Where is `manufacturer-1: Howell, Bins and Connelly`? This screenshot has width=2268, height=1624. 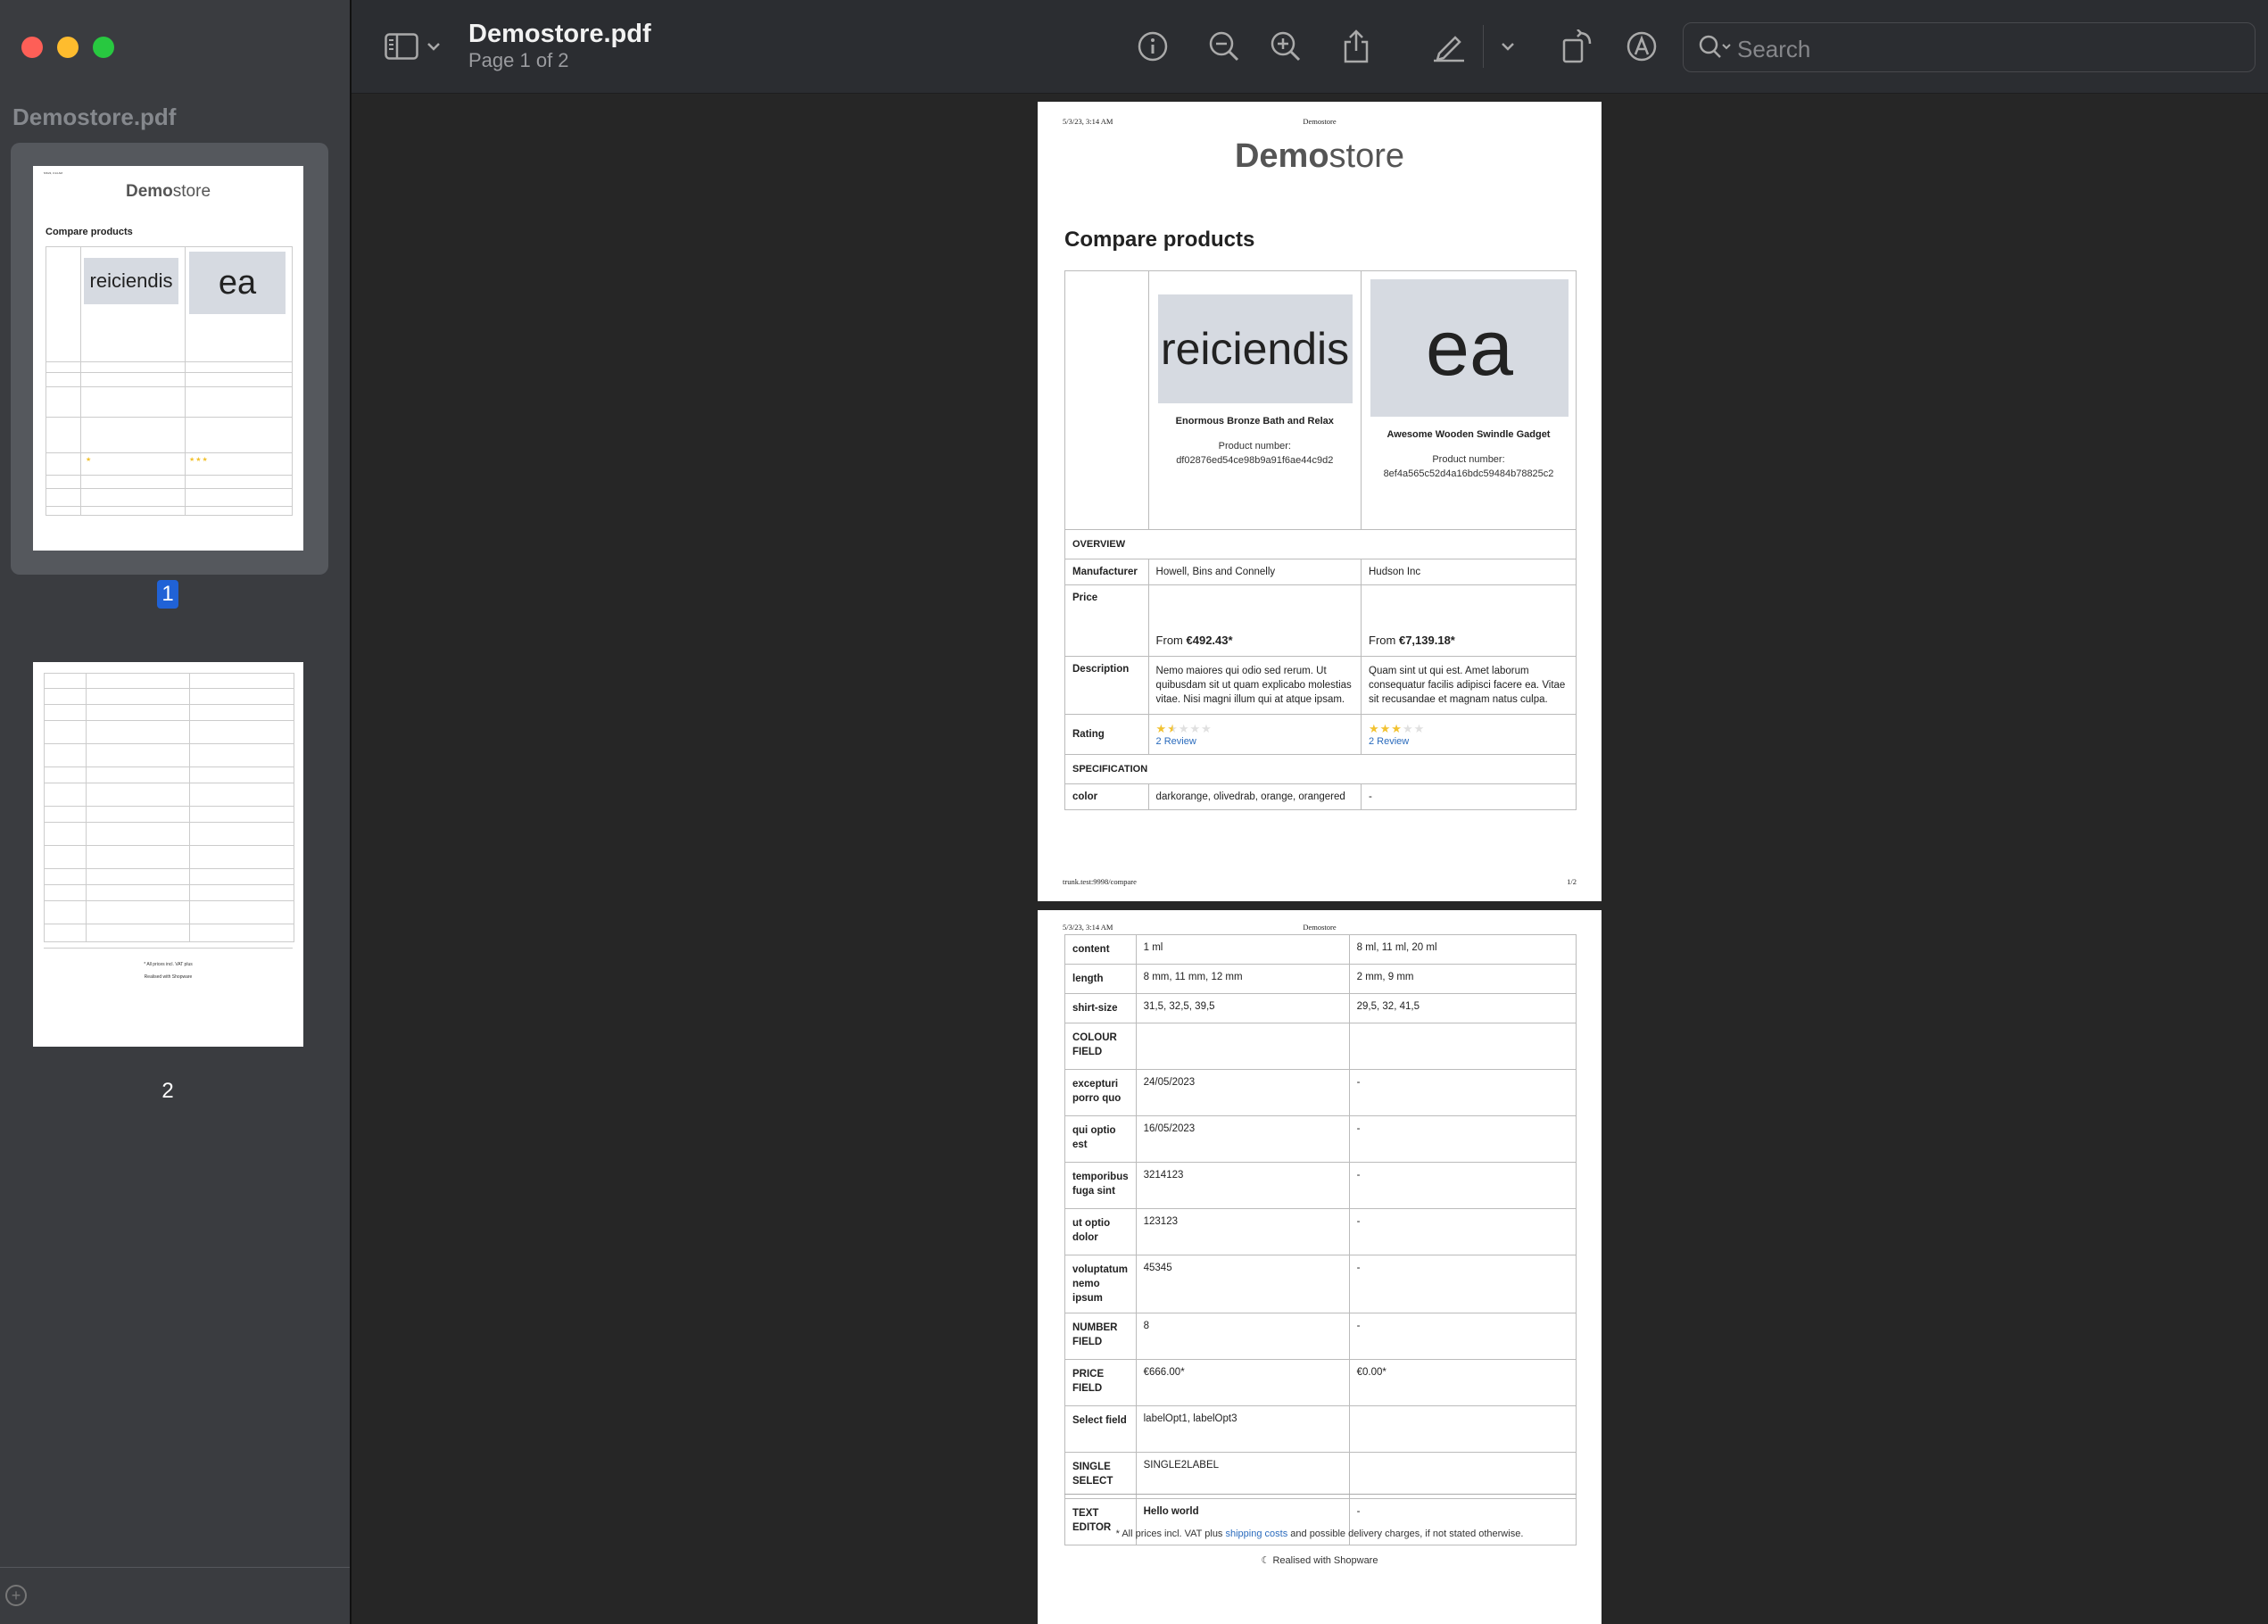 manufacturer-1: Howell, Bins and Connelly is located at coordinates (1254, 572).